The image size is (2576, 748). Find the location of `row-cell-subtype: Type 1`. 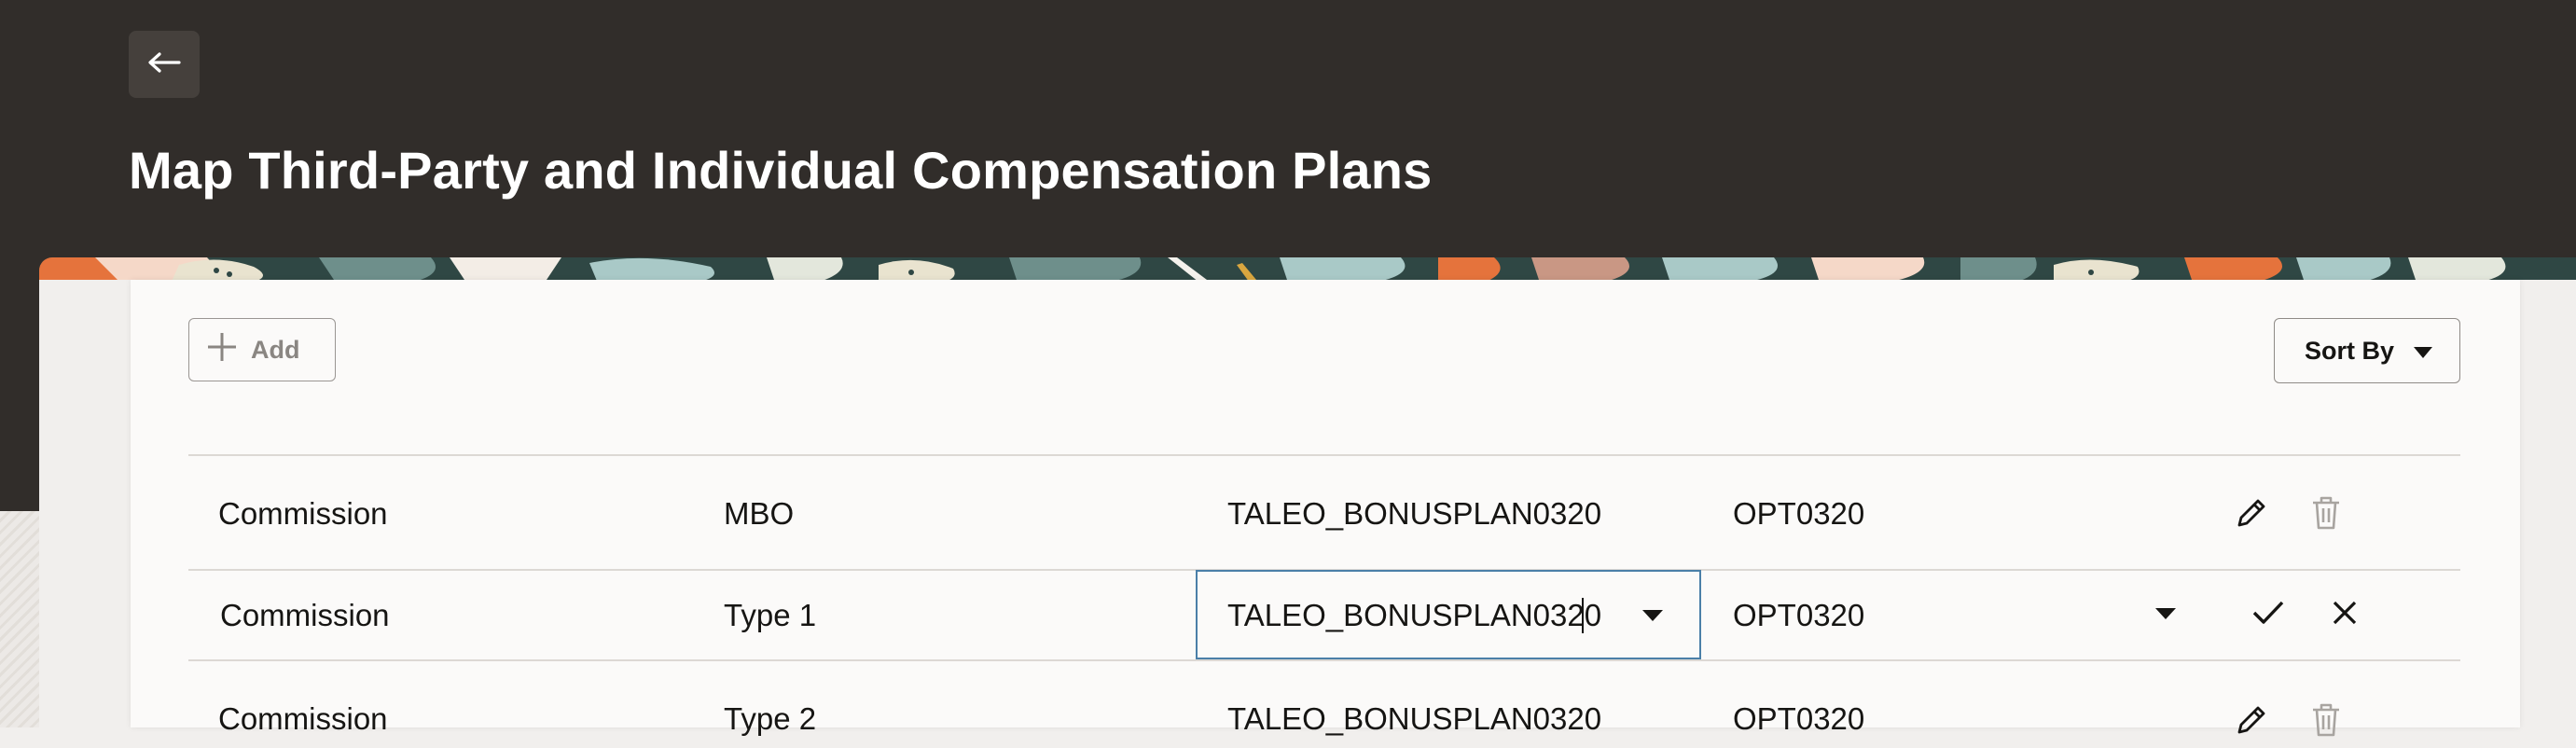

row-cell-subtype: Type 1 is located at coordinates (770, 615).